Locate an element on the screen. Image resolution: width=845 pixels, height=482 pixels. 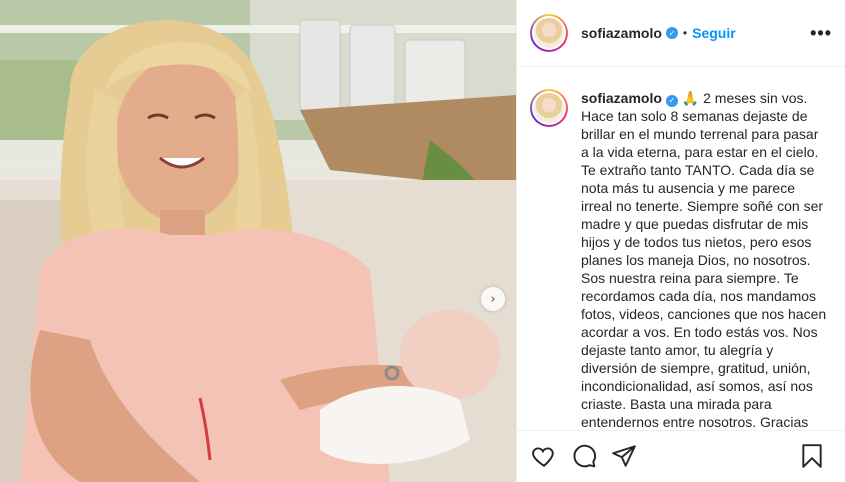
save-bookmark-icon is located at coordinates (812, 456).